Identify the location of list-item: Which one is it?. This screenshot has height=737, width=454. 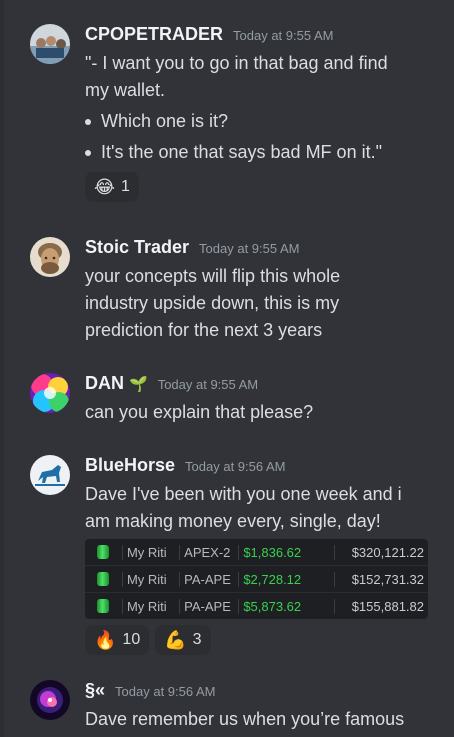
(265, 121).